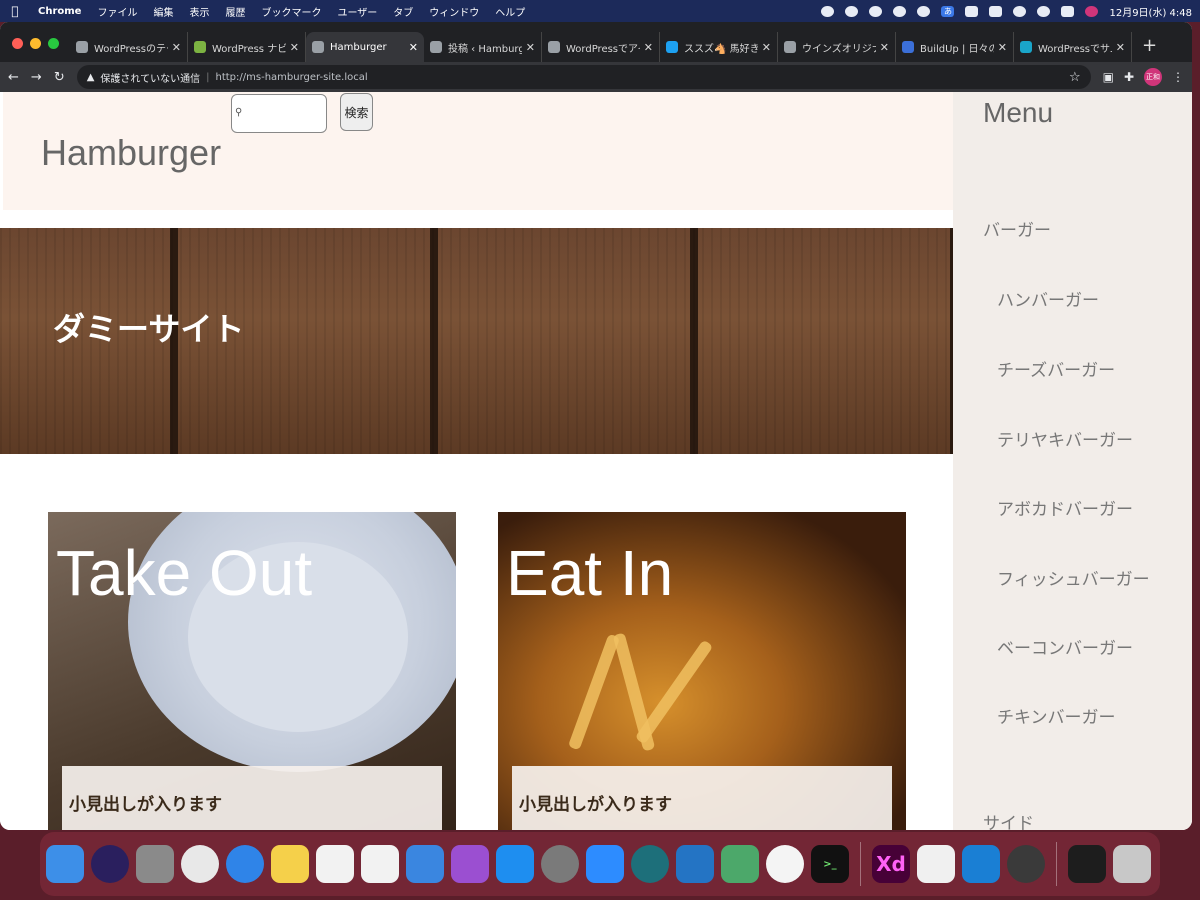 The height and width of the screenshot is (900, 1200). I want to click on close-window-icon, so click(17, 43).